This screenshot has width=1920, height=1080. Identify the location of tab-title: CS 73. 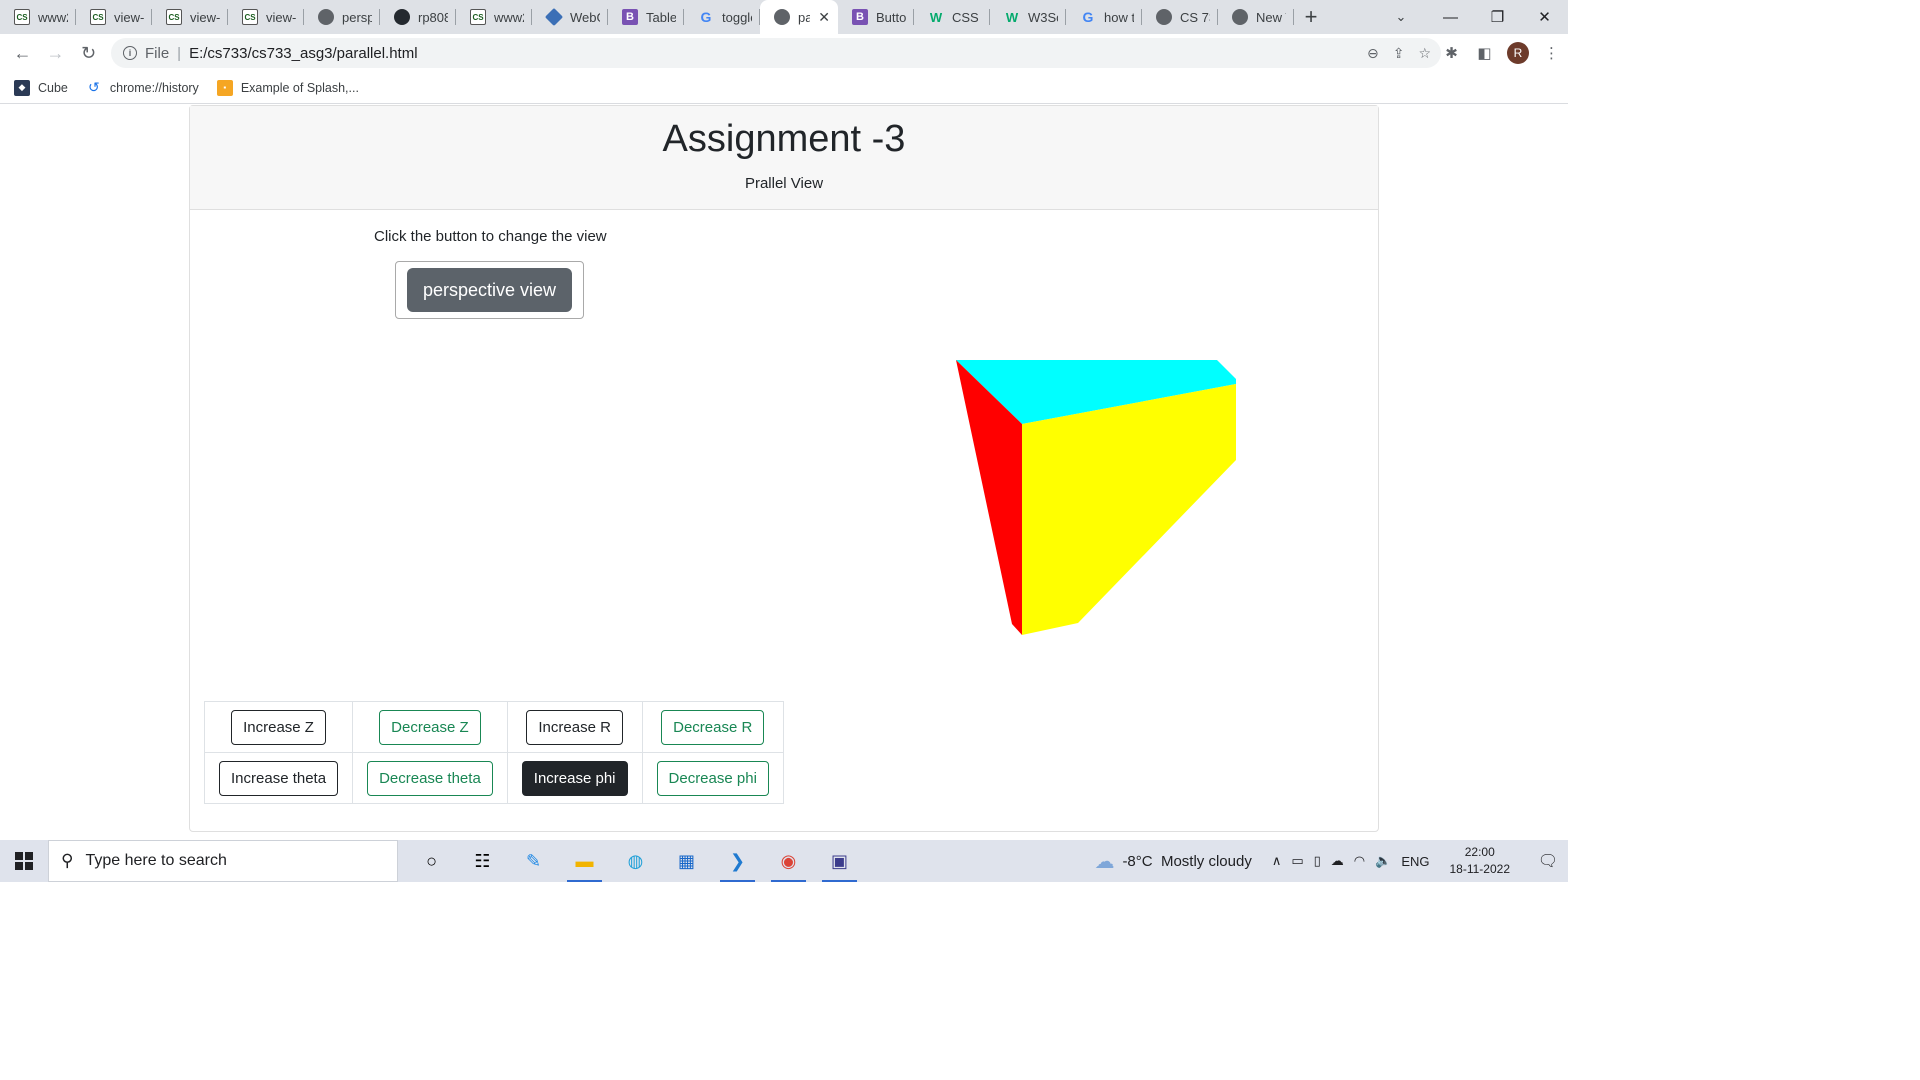
(1195, 17).